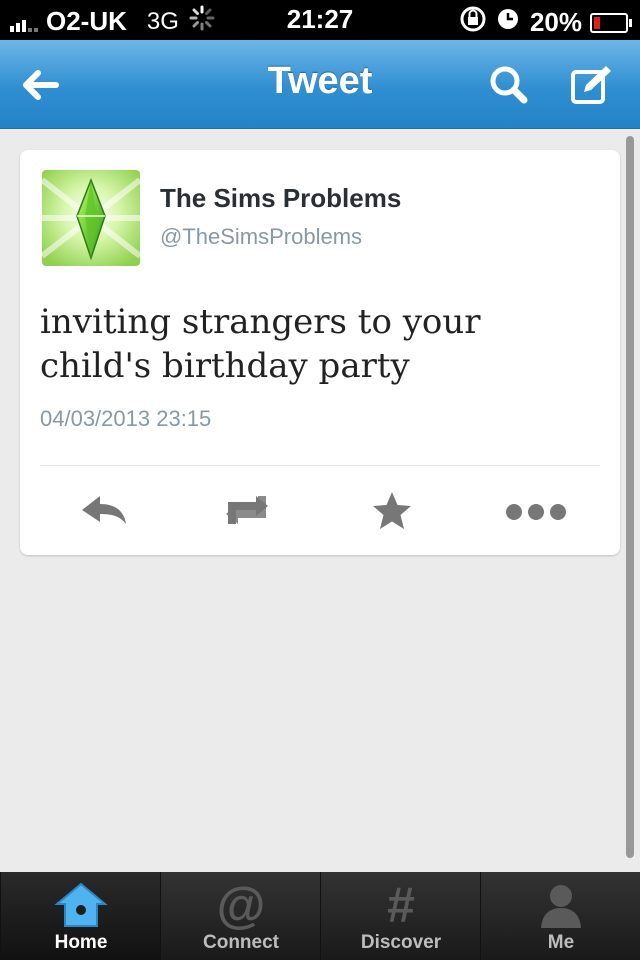 Image resolution: width=640 pixels, height=960 pixels. Describe the element at coordinates (561, 942) in the screenshot. I see `tab-me-label: Me` at that location.